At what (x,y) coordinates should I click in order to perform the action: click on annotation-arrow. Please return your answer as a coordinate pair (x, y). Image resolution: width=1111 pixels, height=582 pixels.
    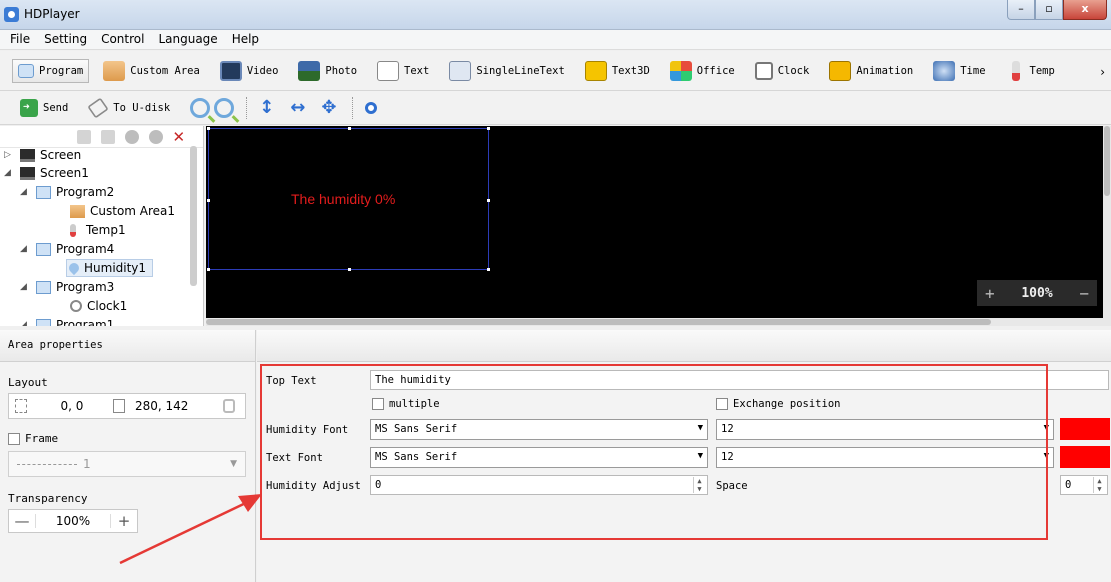
    Looking at the image, I should click on (190, 529).